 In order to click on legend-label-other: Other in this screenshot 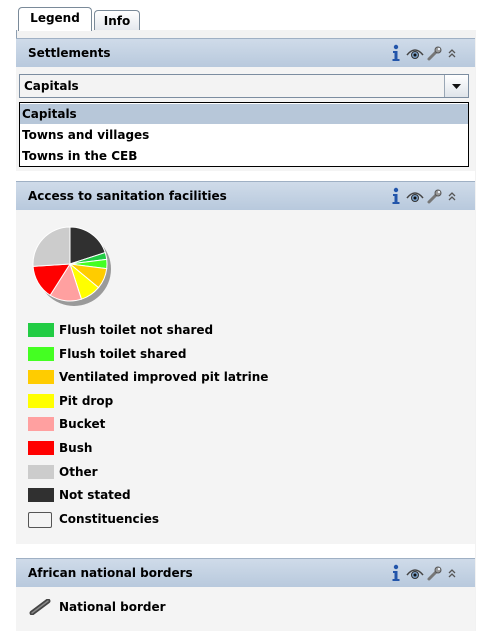, I will do `click(78, 472)`.